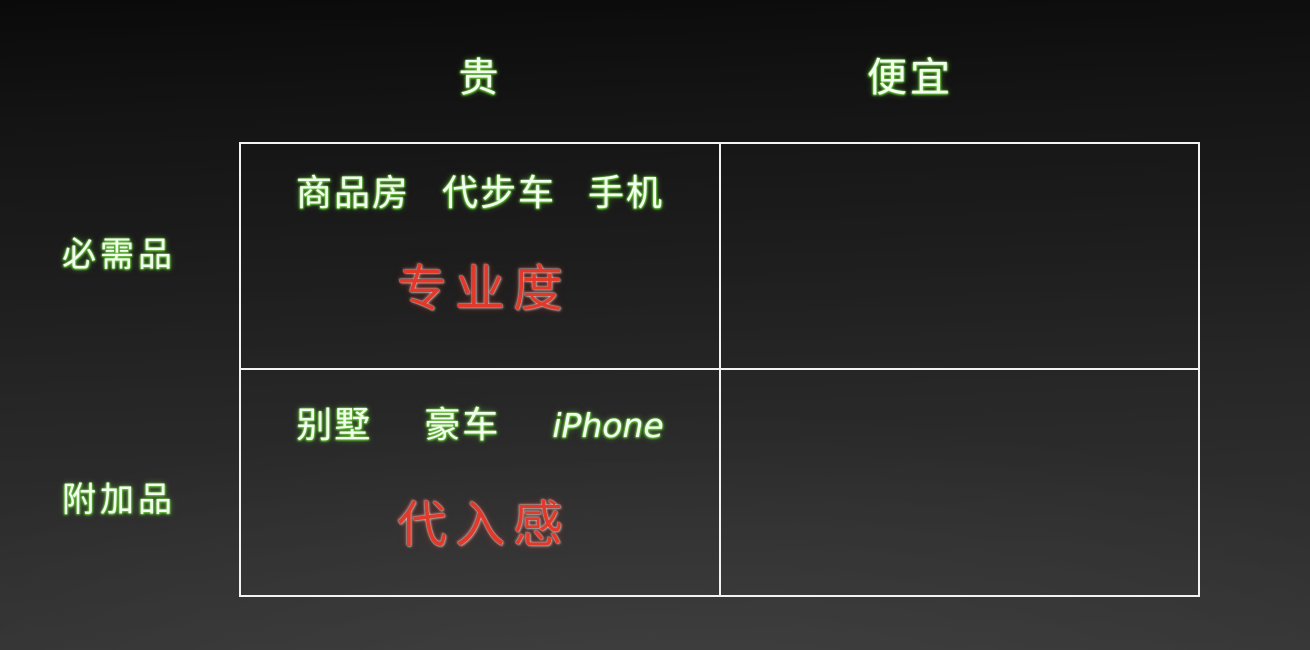 The image size is (1310, 650). I want to click on cell-item: 商品房, so click(352, 193).